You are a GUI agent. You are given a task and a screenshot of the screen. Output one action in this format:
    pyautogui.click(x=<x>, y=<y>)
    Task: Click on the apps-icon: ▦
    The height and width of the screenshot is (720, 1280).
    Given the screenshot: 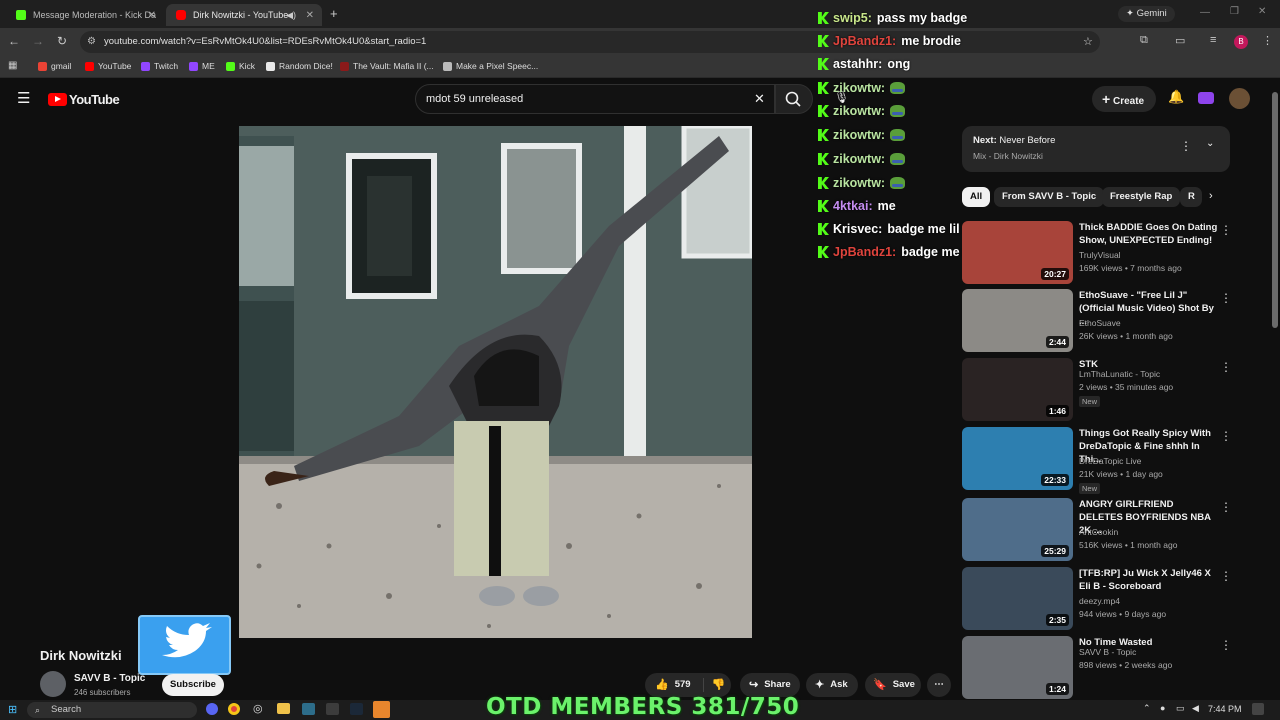 What is the action you would take?
    pyautogui.click(x=12, y=65)
    